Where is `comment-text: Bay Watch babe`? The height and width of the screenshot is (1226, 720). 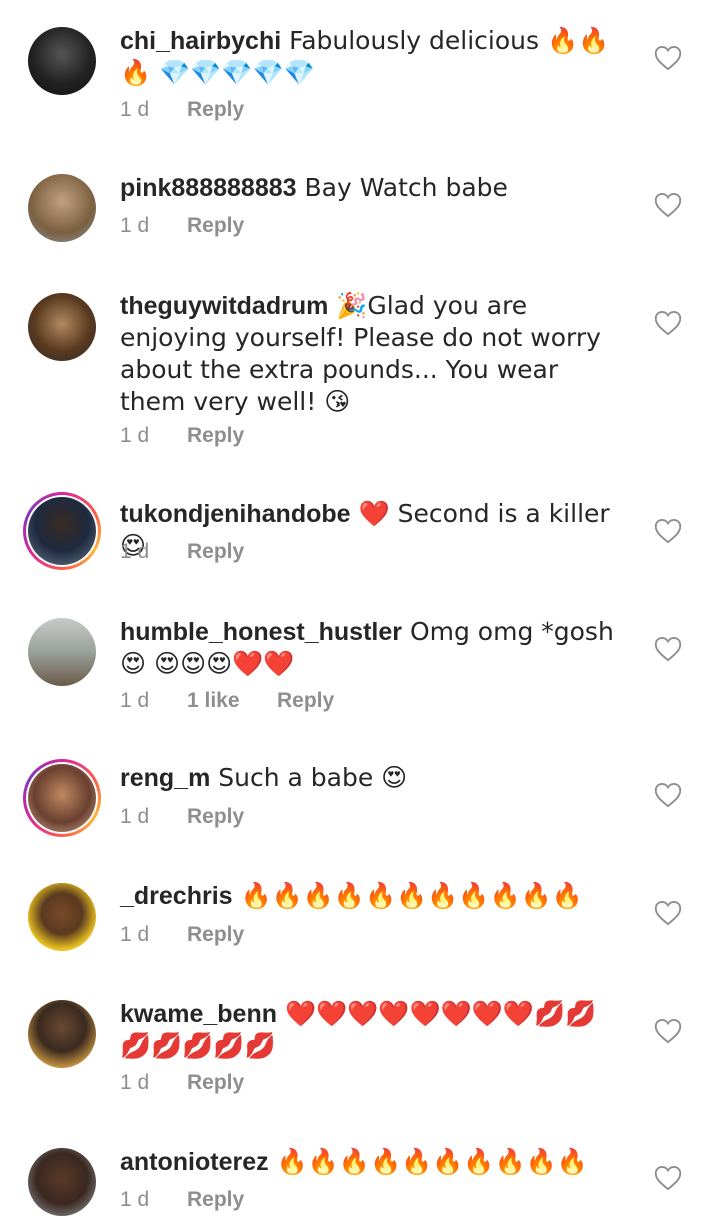 comment-text: Bay Watch babe is located at coordinates (402, 187).